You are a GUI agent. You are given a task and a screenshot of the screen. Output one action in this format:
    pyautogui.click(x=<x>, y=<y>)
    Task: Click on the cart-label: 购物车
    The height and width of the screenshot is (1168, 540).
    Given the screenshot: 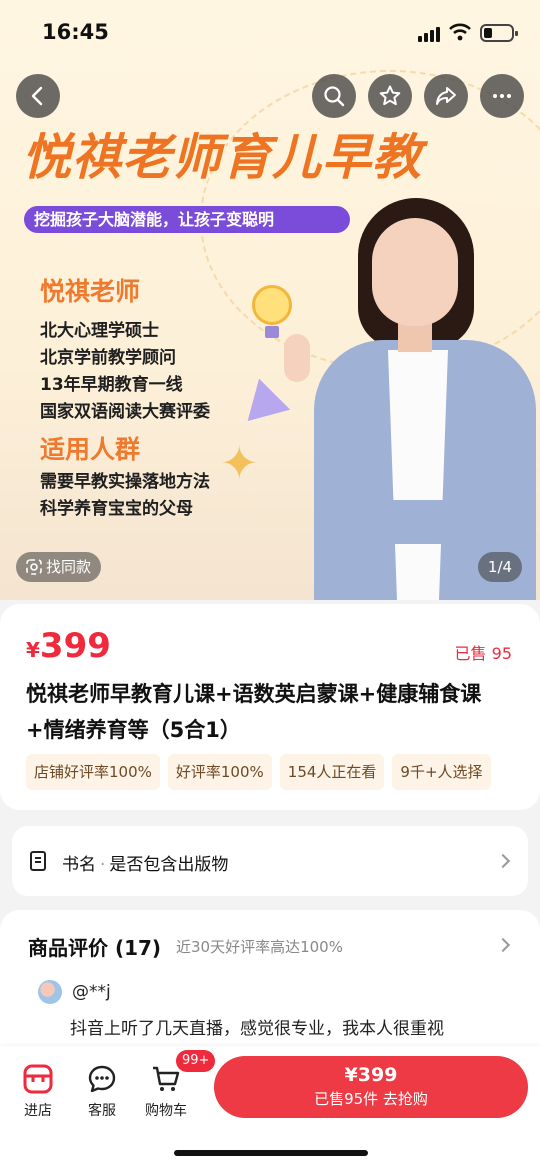 What is the action you would take?
    pyautogui.click(x=166, y=1111)
    